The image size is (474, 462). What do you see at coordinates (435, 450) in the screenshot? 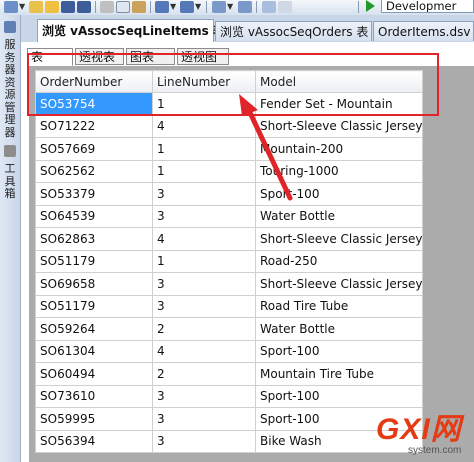
I see `watermark-url: system.com` at bounding box center [435, 450].